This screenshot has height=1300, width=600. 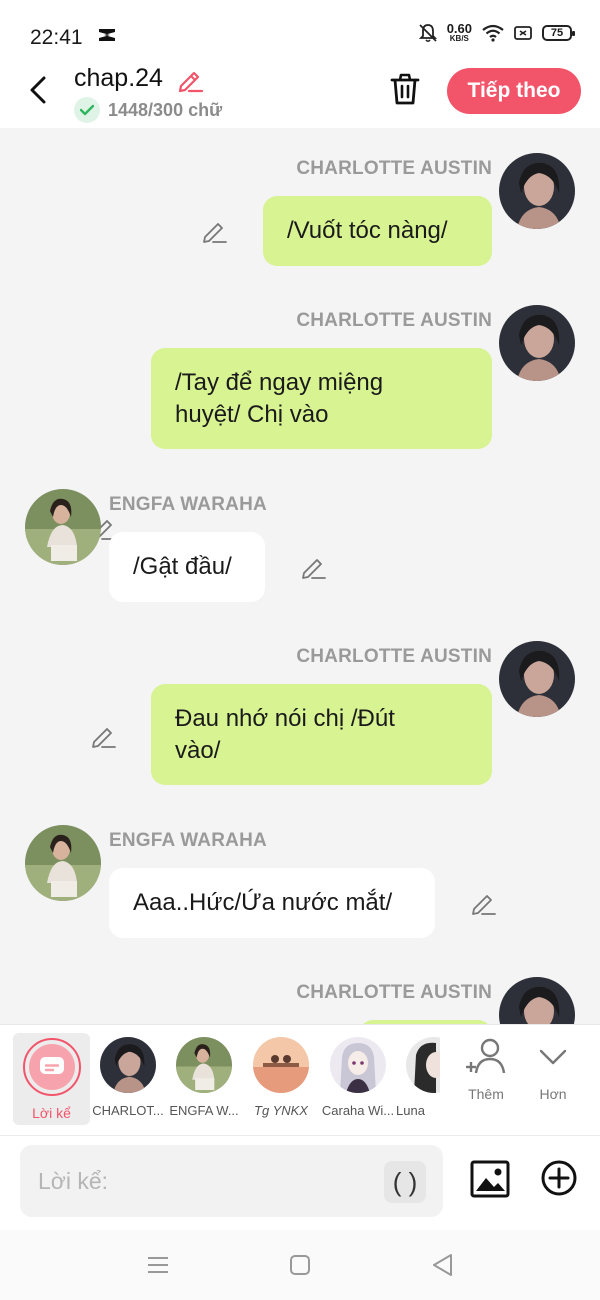 What do you see at coordinates (486, 1094) in the screenshot?
I see `add-character-label: Thêm` at bounding box center [486, 1094].